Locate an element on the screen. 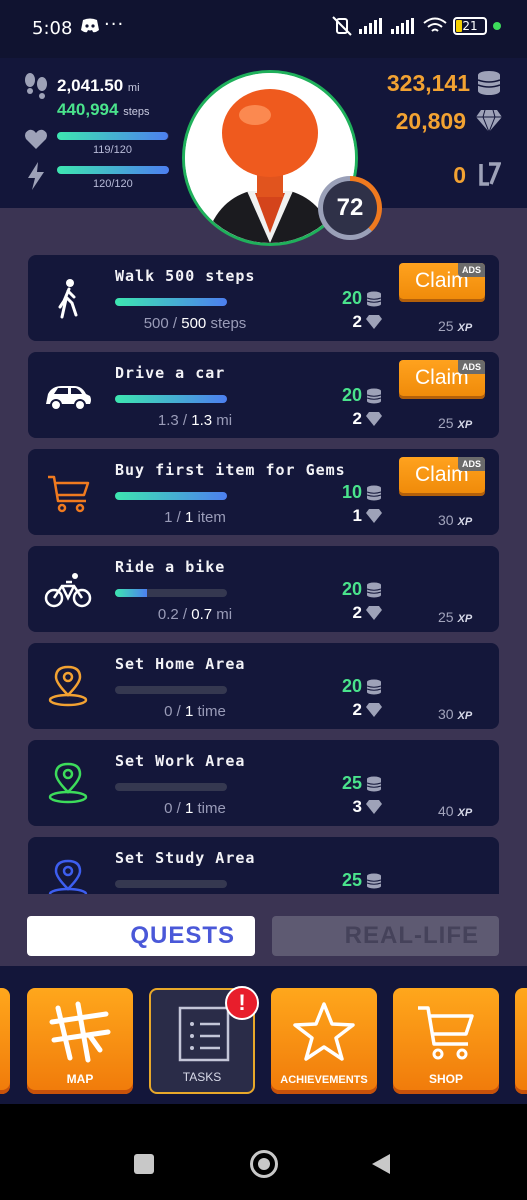  quest-title: Buy first item for Gems is located at coordinates (230, 470).